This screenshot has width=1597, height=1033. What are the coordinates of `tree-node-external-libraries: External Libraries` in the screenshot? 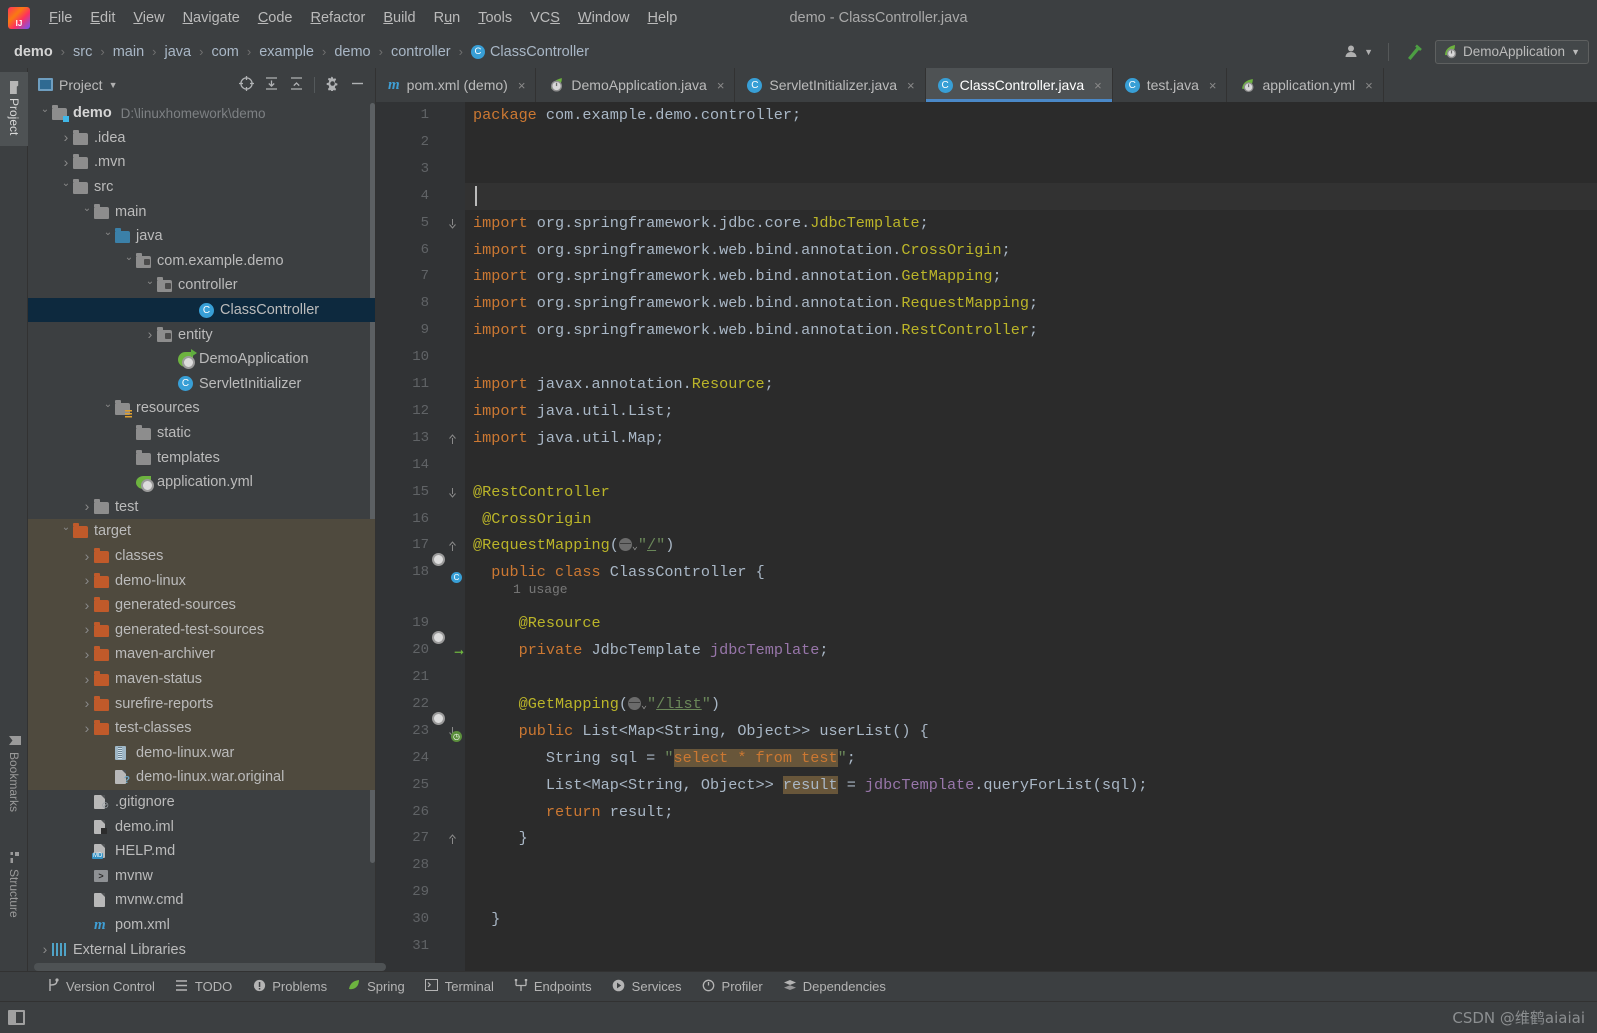 It's located at (201, 949).